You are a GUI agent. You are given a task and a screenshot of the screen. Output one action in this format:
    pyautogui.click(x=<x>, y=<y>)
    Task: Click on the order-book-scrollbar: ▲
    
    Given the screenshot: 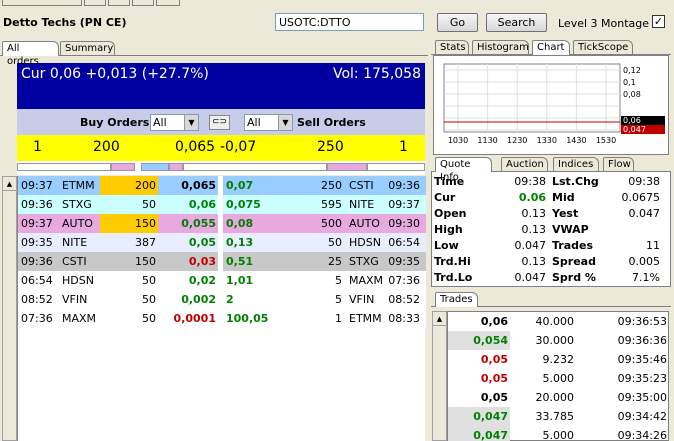 What is the action you would take?
    pyautogui.click(x=9, y=308)
    